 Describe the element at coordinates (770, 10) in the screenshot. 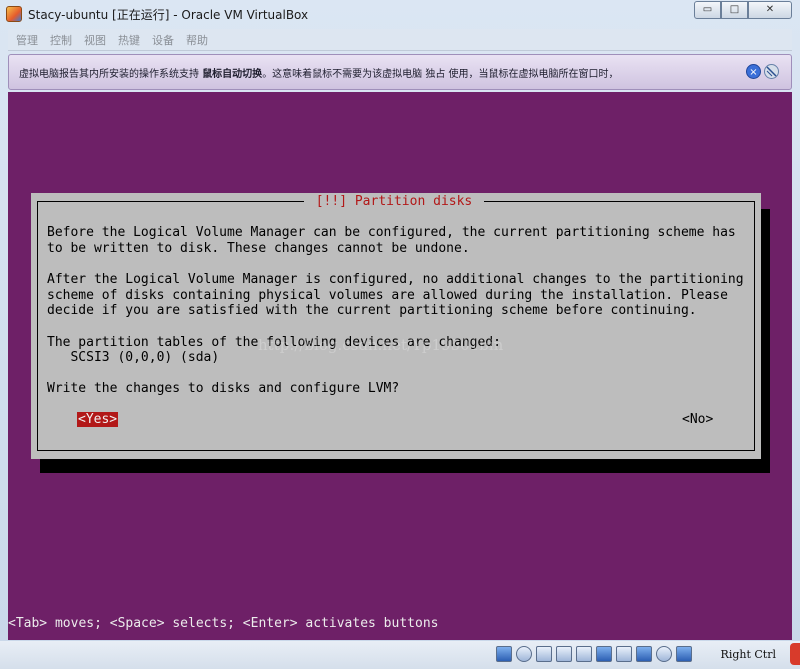

I see `close-button: ✕` at that location.